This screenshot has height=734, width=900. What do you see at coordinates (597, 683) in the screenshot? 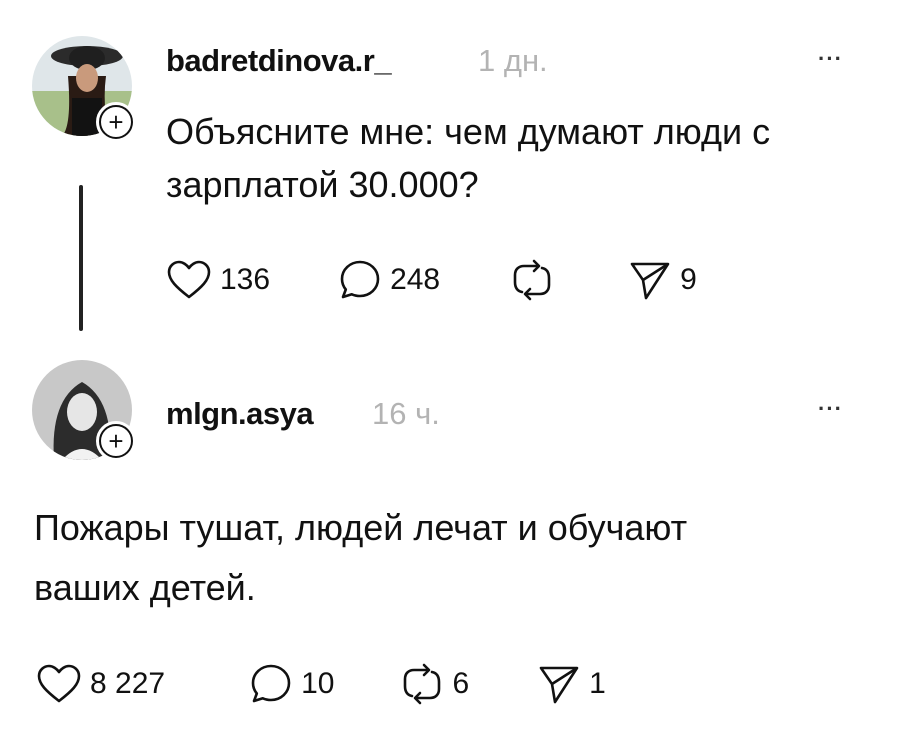
I see `share-count: 1` at bounding box center [597, 683].